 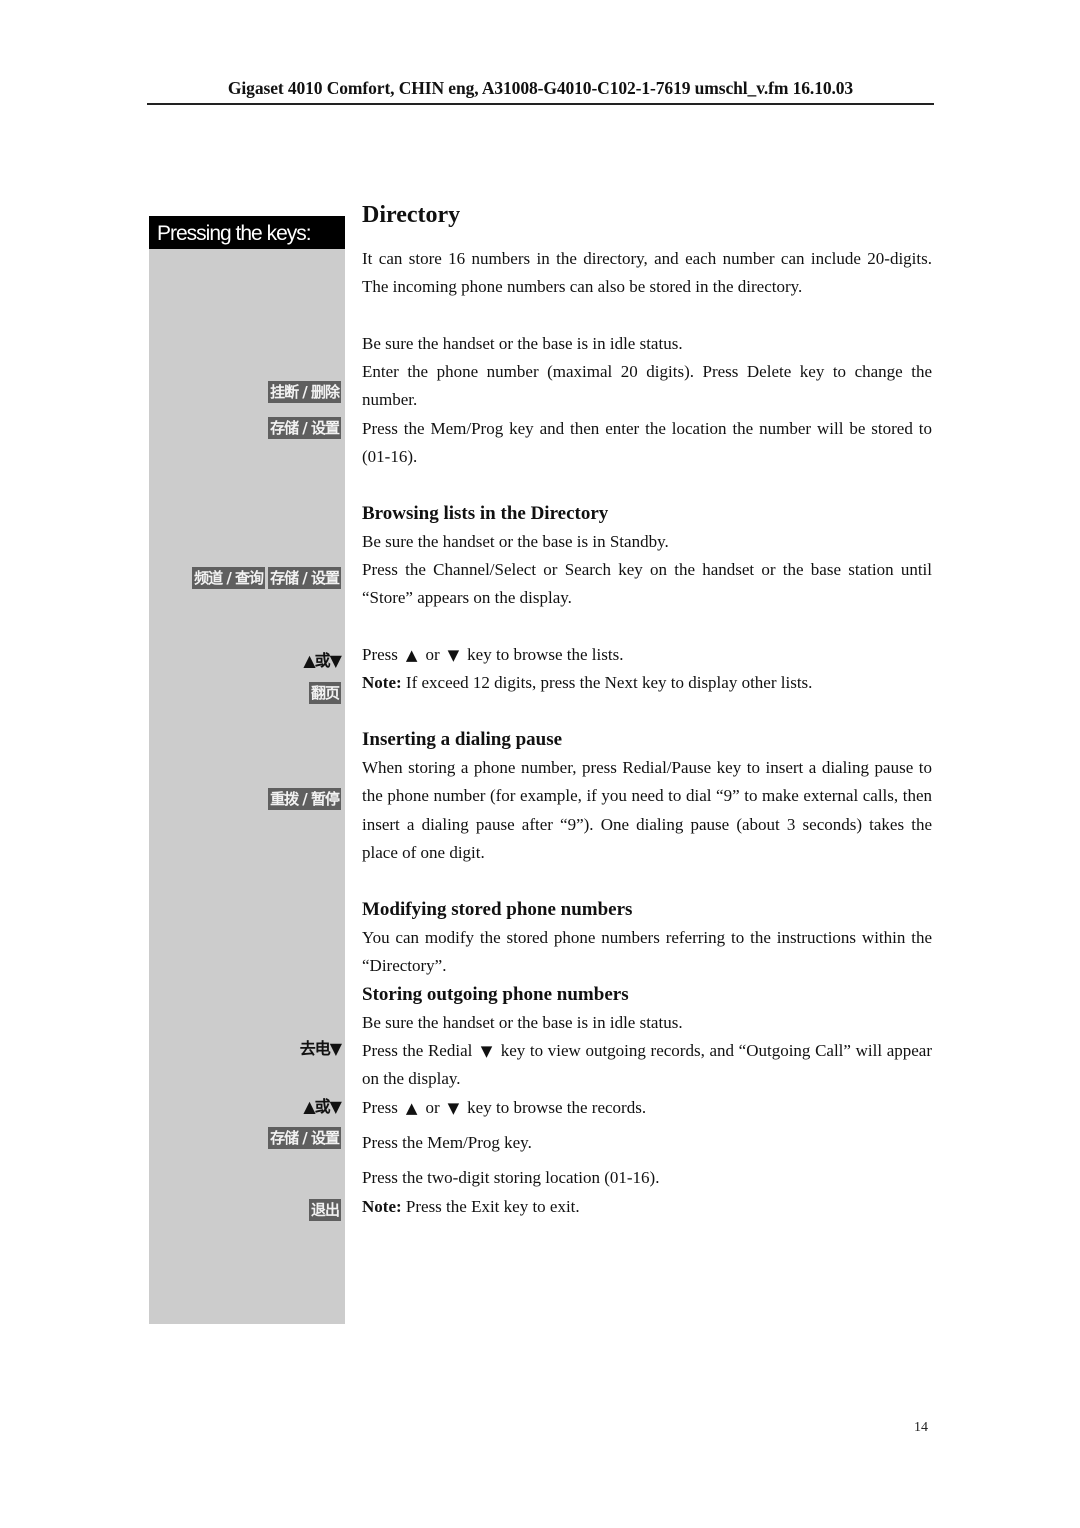 What do you see at coordinates (447, 1142) in the screenshot?
I see `outgoing-memprog-paragraph: Press the Mem/Prog key.` at bounding box center [447, 1142].